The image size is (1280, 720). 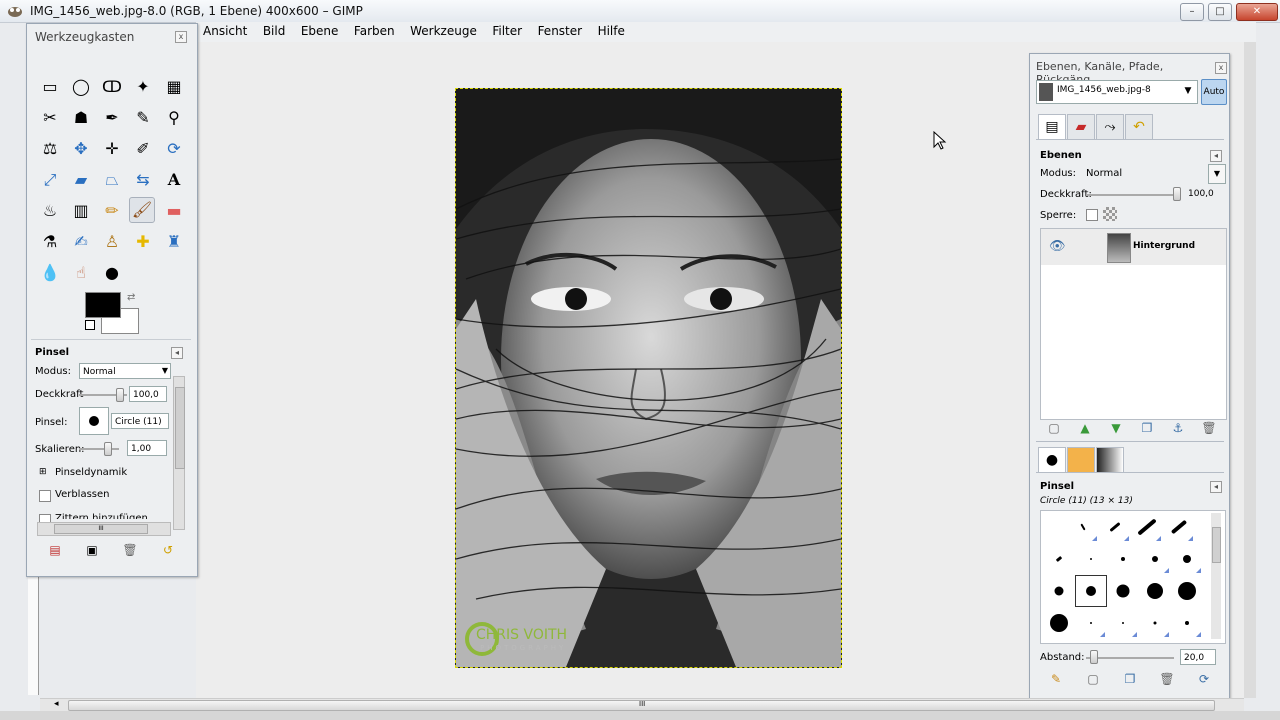 I want to click on menu-fenster: Fenster, so click(x=559, y=30).